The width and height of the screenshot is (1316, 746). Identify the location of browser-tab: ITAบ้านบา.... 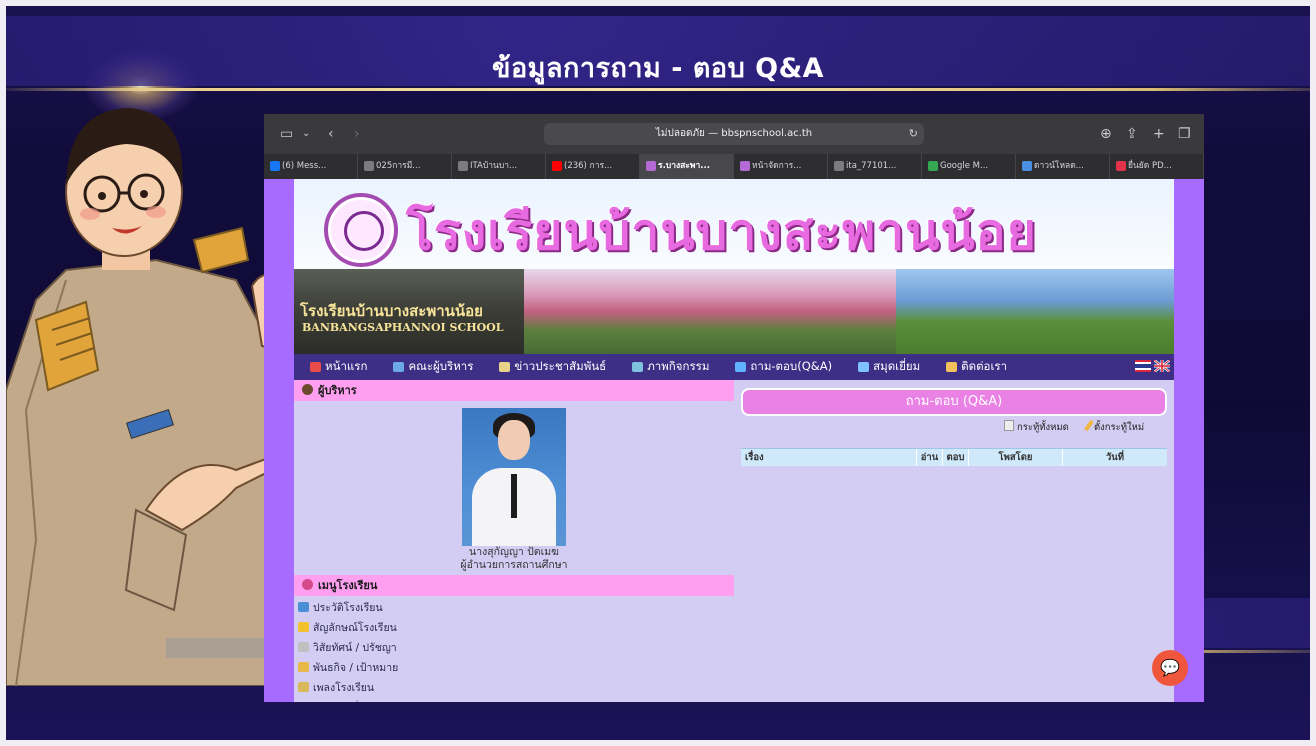
(499, 166).